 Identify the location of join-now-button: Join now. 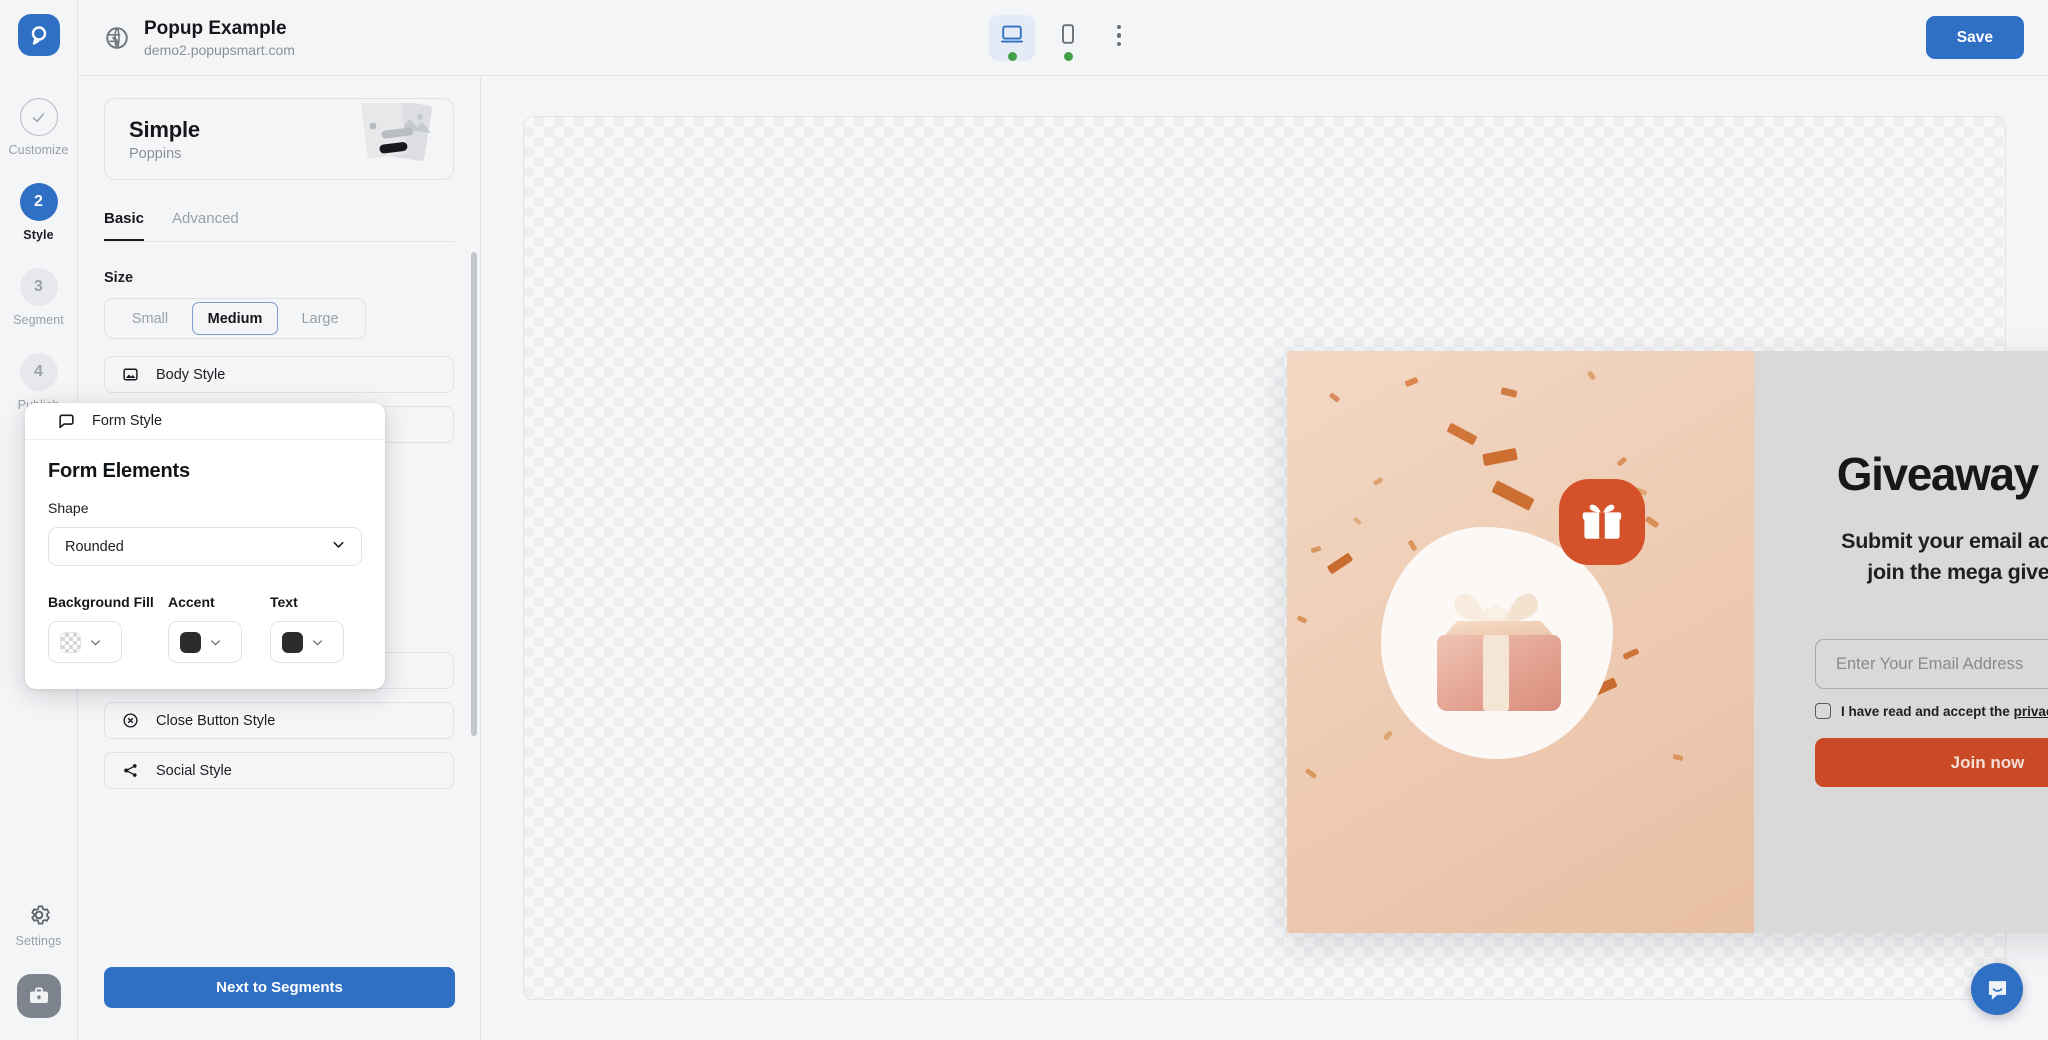
(1931, 763).